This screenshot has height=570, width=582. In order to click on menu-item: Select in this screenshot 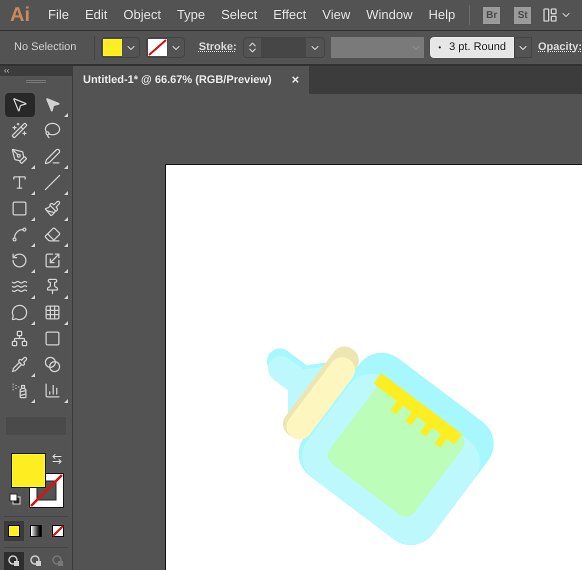, I will do `click(239, 15)`.